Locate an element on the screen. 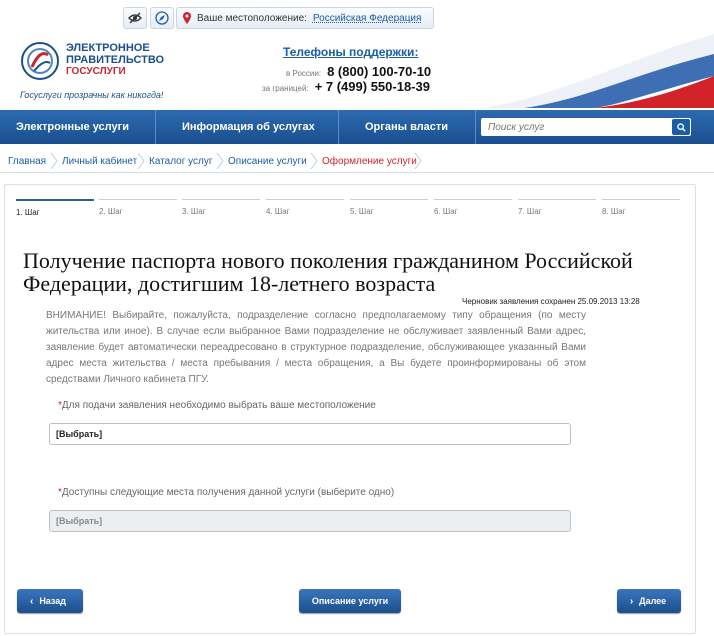  step-2: 2. Шаг is located at coordinates (138, 208).